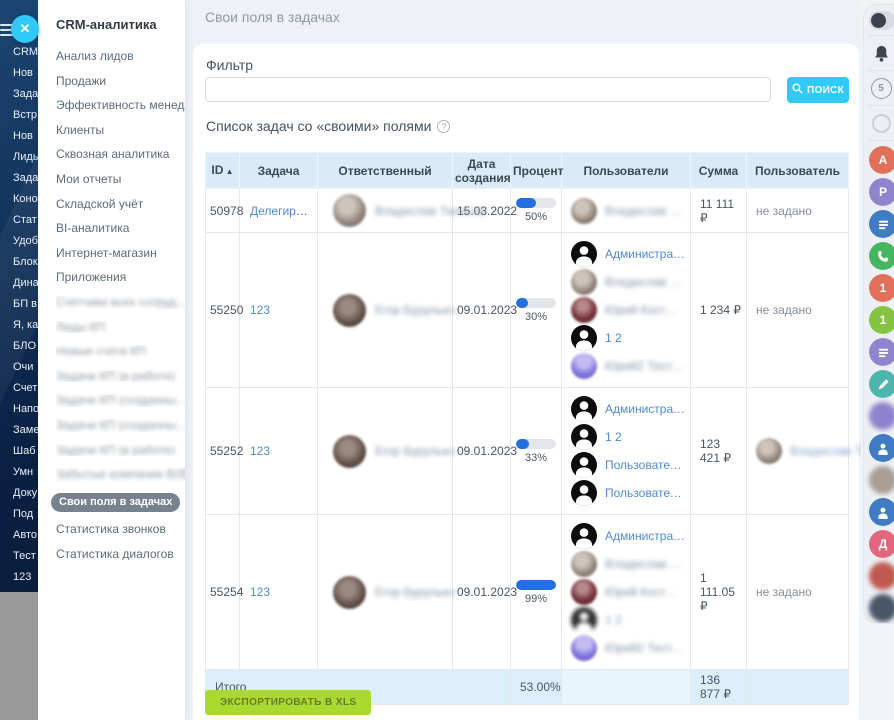 The height and width of the screenshot is (720, 894). What do you see at coordinates (19, 493) in the screenshot?
I see `collapsed-menu-item: Доку` at bounding box center [19, 493].